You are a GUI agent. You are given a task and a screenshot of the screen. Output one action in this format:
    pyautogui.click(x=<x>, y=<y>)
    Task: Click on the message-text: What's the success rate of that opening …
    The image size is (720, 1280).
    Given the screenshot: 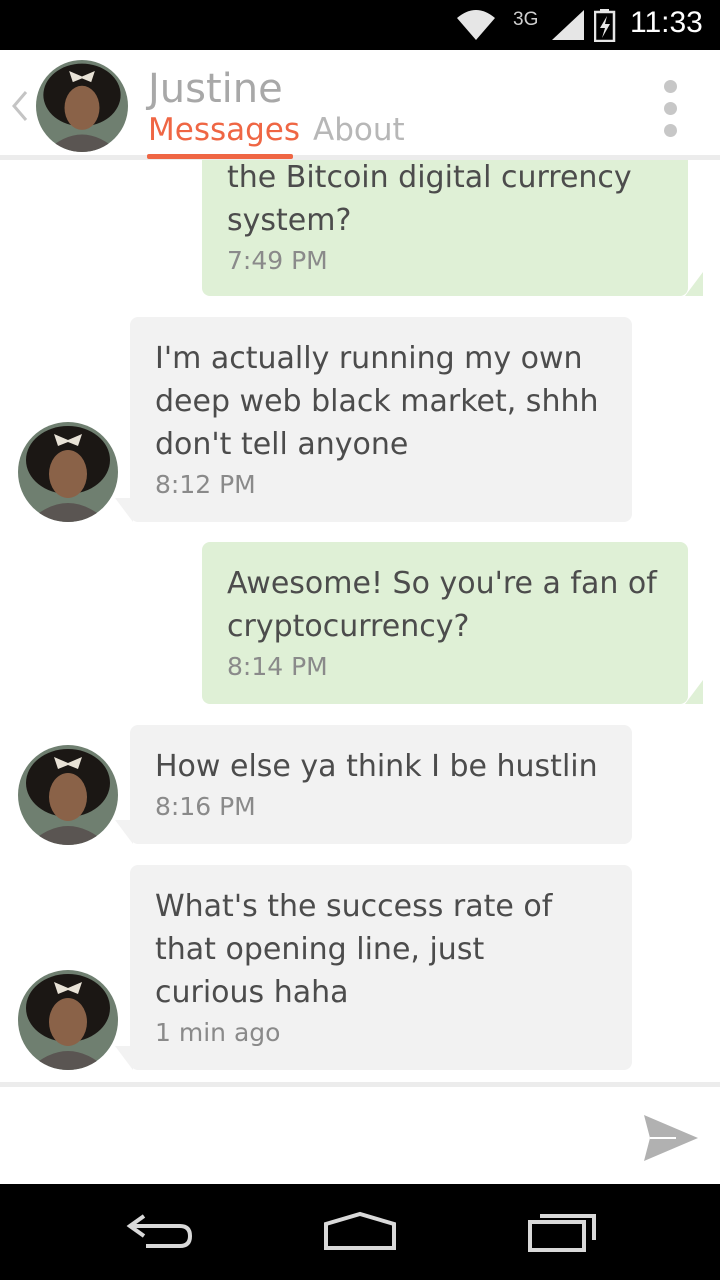 What is the action you would take?
    pyautogui.click(x=354, y=949)
    